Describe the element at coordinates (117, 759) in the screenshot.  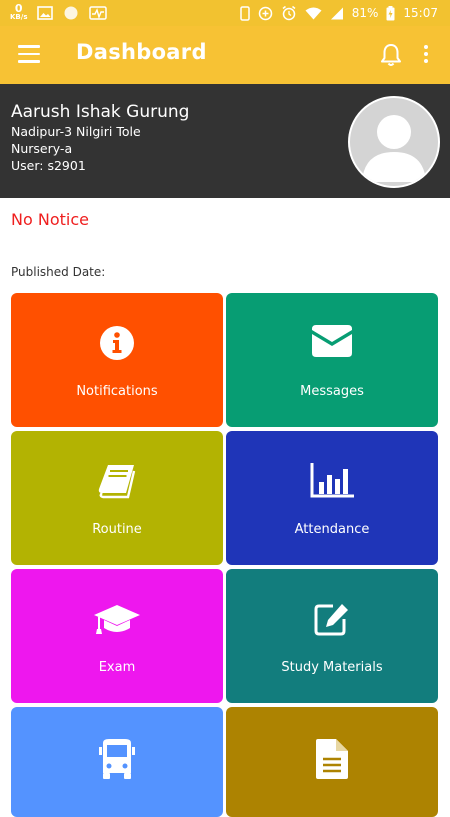
I see `bus-icon` at that location.